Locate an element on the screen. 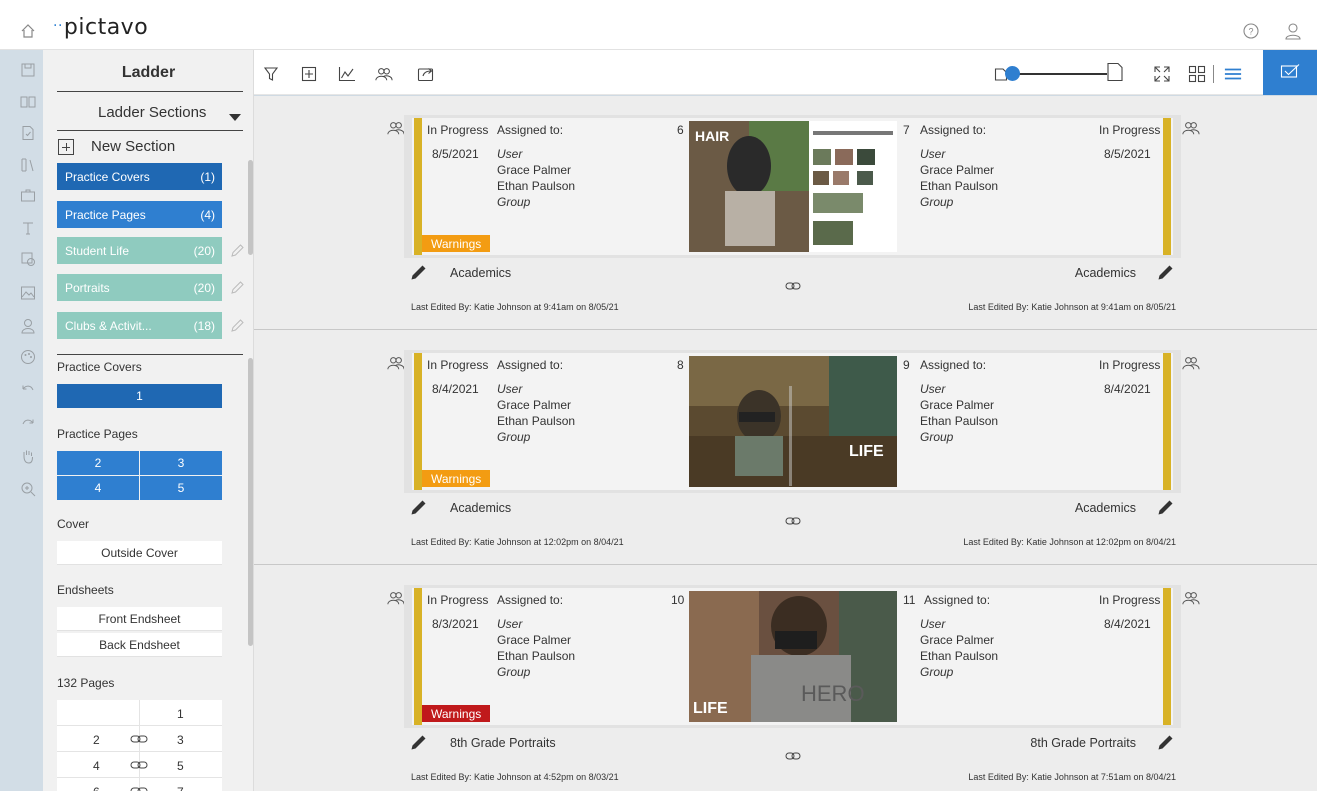 This screenshot has height=791, width=1317. help-icon: ? is located at coordinates (1251, 32).